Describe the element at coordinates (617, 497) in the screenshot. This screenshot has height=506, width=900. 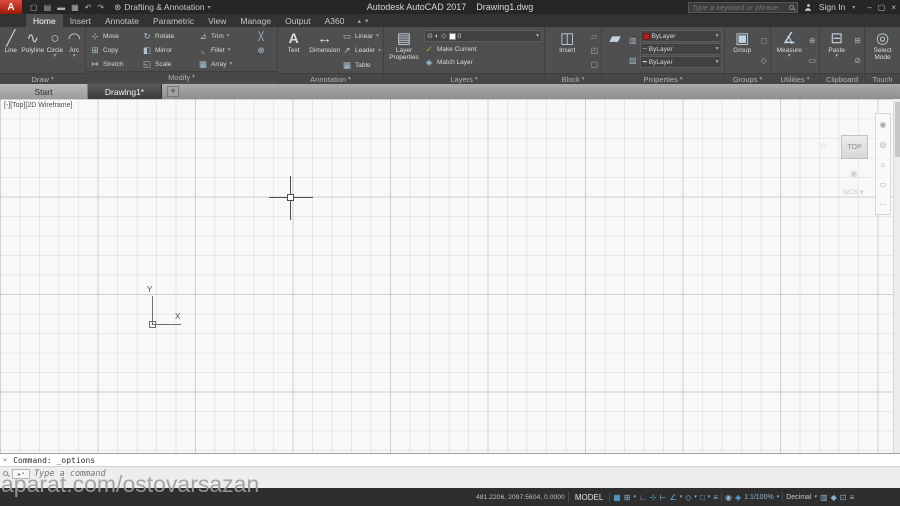
I see `grid-toggle-icon: ▦` at that location.